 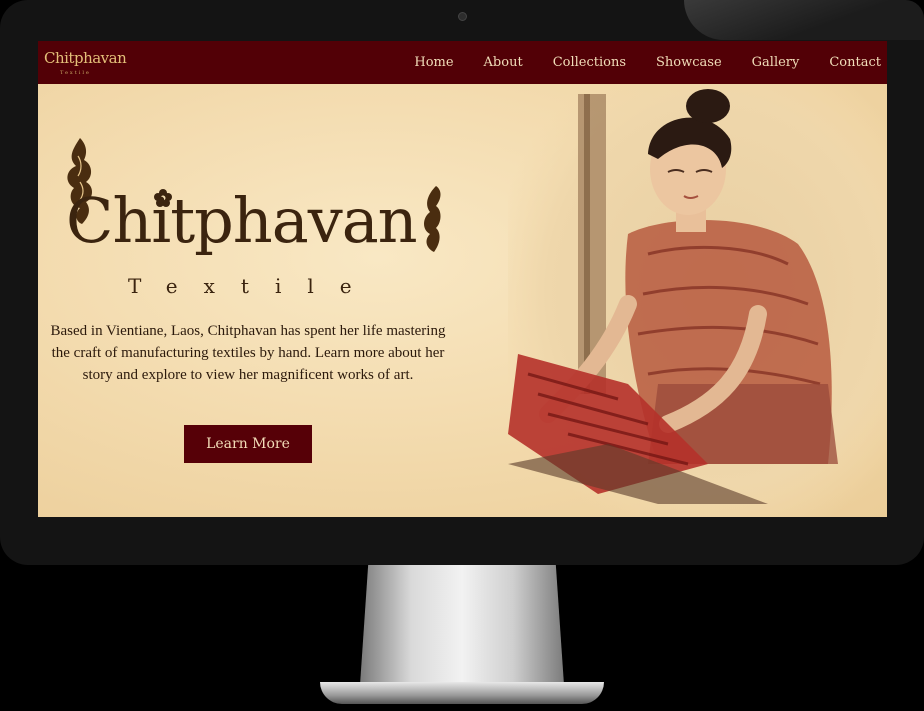 I want to click on brand-subtitle: Textile, so click(x=253, y=286).